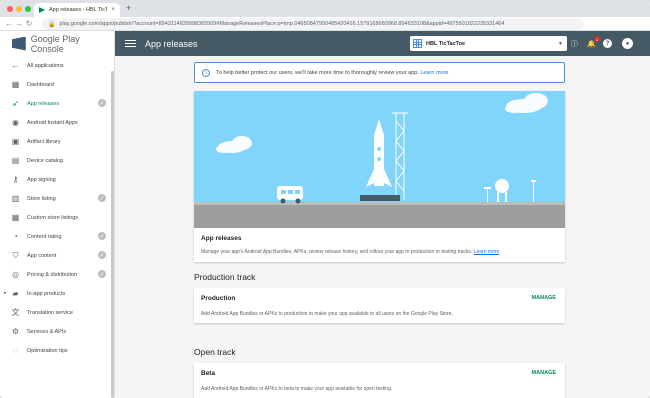 Image resolution: width=650 pixels, height=398 pixels. Describe the element at coordinates (47, 331) in the screenshot. I see `sidebar-item-label: Services & APIs` at that location.